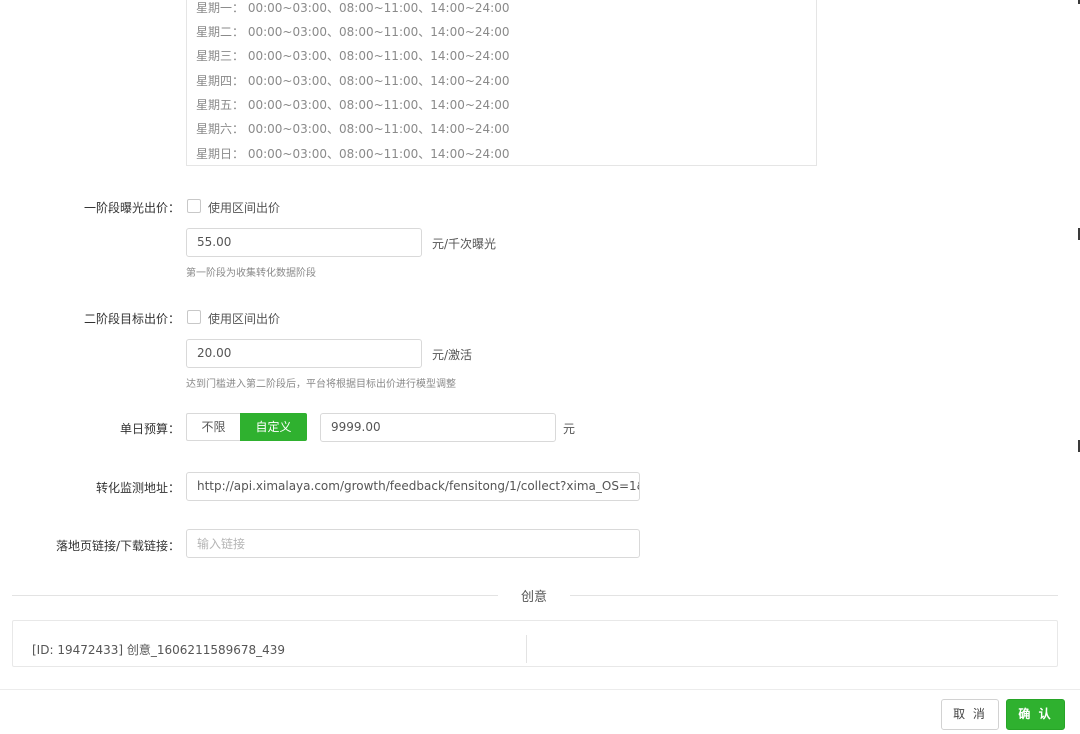  What do you see at coordinates (149, 429) in the screenshot?
I see `daily-budget-label: 单日预算：` at bounding box center [149, 429].